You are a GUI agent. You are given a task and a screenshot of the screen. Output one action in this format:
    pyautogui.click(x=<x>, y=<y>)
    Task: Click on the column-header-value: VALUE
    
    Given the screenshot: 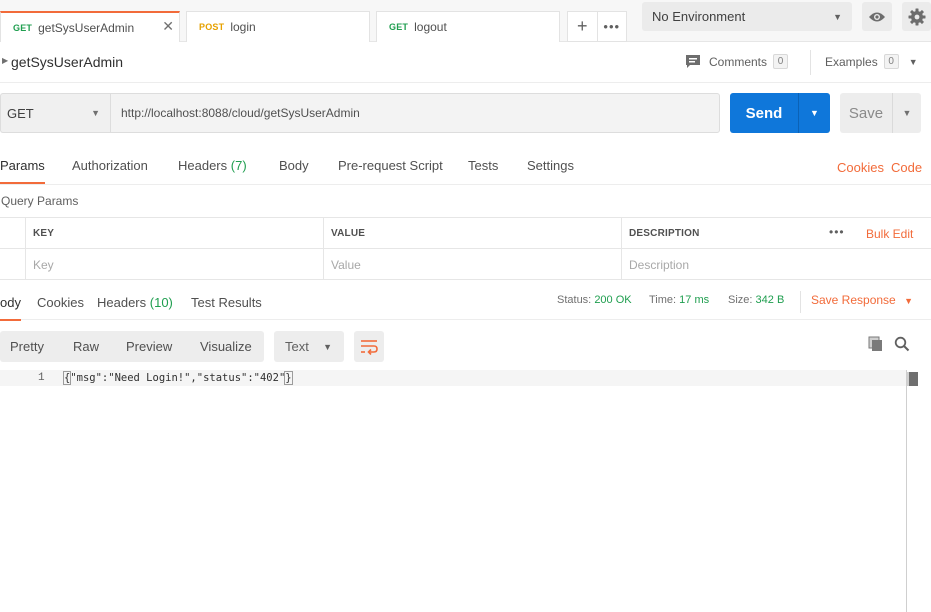 What is the action you would take?
    pyautogui.click(x=472, y=233)
    